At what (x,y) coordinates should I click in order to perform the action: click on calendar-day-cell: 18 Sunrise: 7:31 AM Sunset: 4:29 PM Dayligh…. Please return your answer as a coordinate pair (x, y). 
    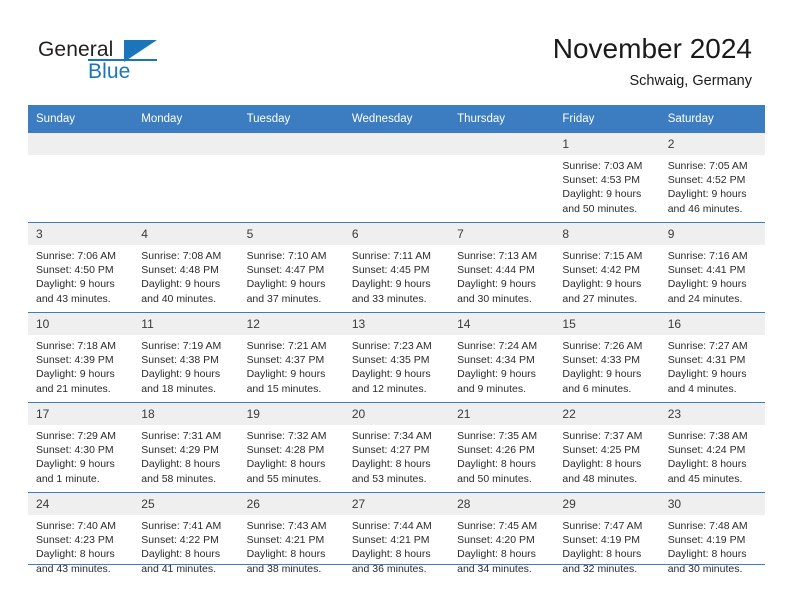
    Looking at the image, I should click on (186, 447).